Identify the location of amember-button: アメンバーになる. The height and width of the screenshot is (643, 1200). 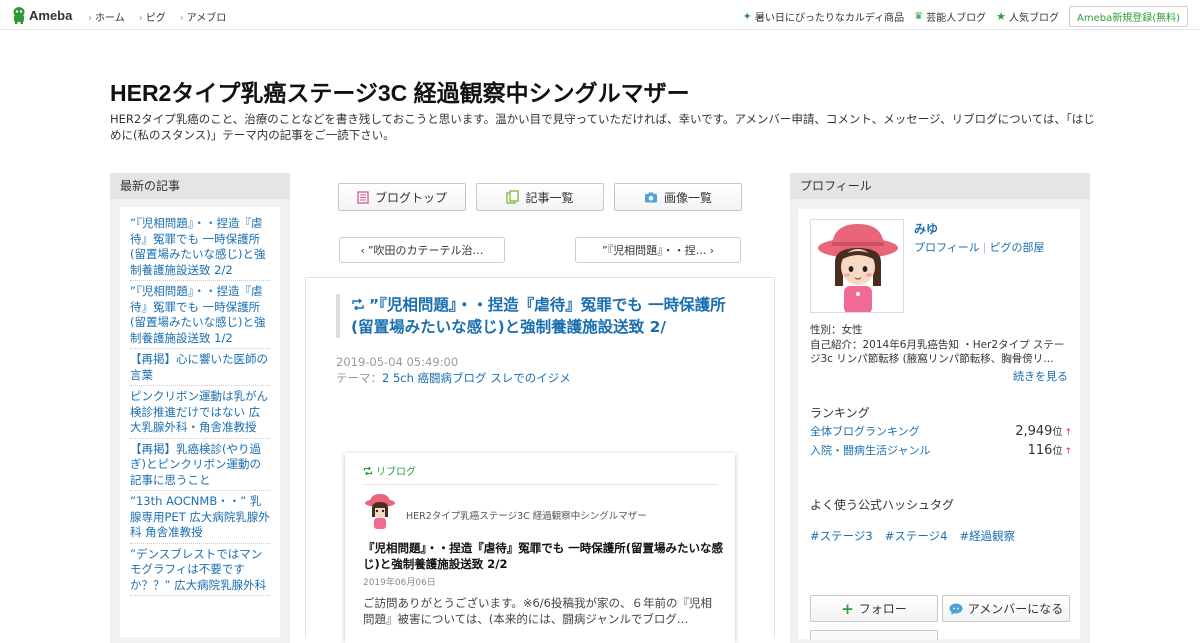
(1006, 608).